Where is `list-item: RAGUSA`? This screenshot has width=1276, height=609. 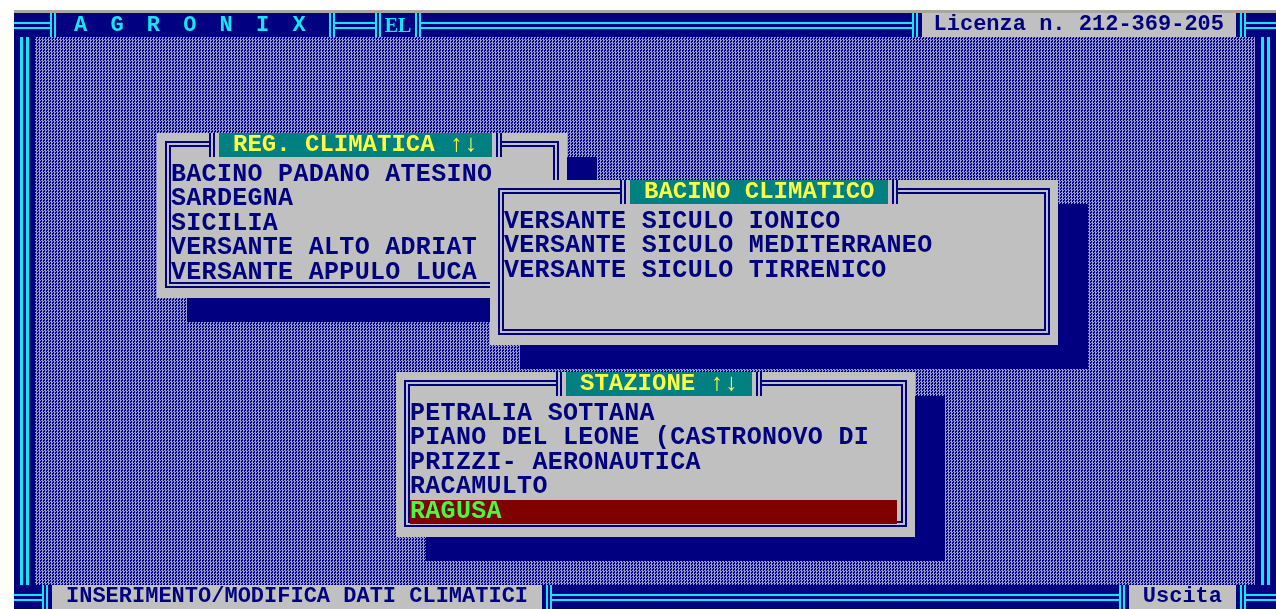
list-item: RAGUSA is located at coordinates (653, 511).